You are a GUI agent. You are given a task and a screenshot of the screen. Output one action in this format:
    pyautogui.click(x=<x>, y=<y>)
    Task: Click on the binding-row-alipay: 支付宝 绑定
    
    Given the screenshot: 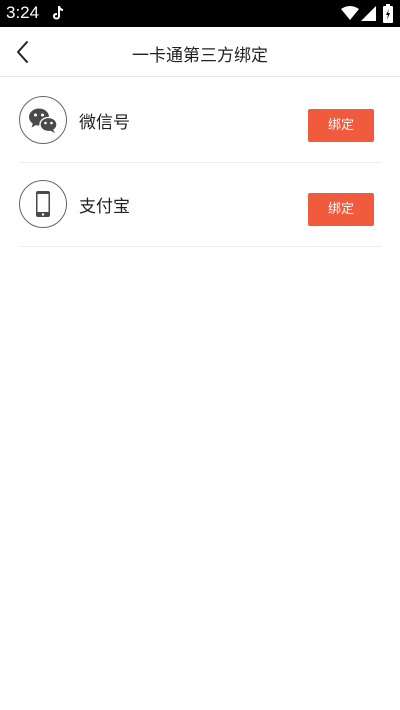 What is the action you would take?
    pyautogui.click(x=200, y=205)
    